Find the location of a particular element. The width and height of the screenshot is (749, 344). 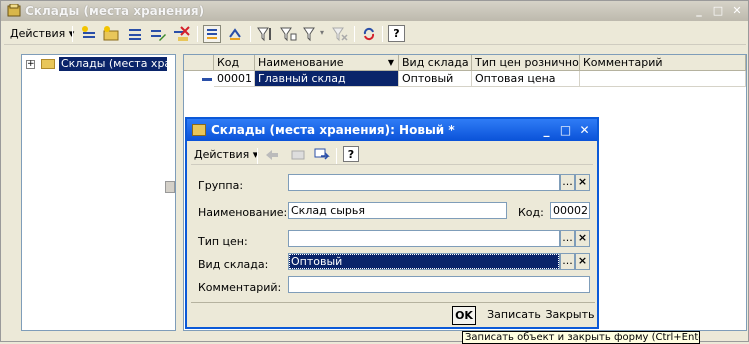

actions-menu-label: Действия is located at coordinates (38, 33).